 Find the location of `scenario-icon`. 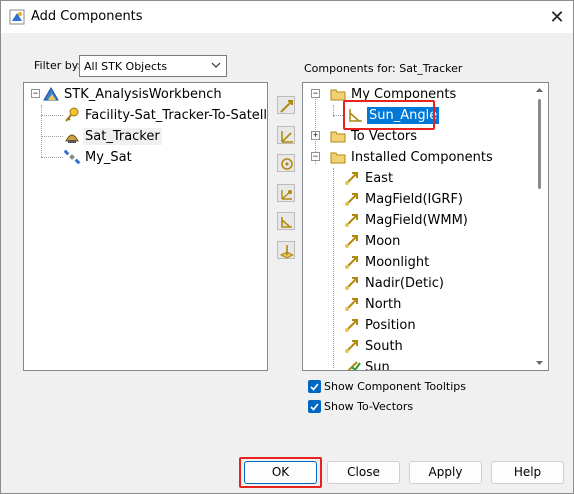

scenario-icon is located at coordinates (51, 94).